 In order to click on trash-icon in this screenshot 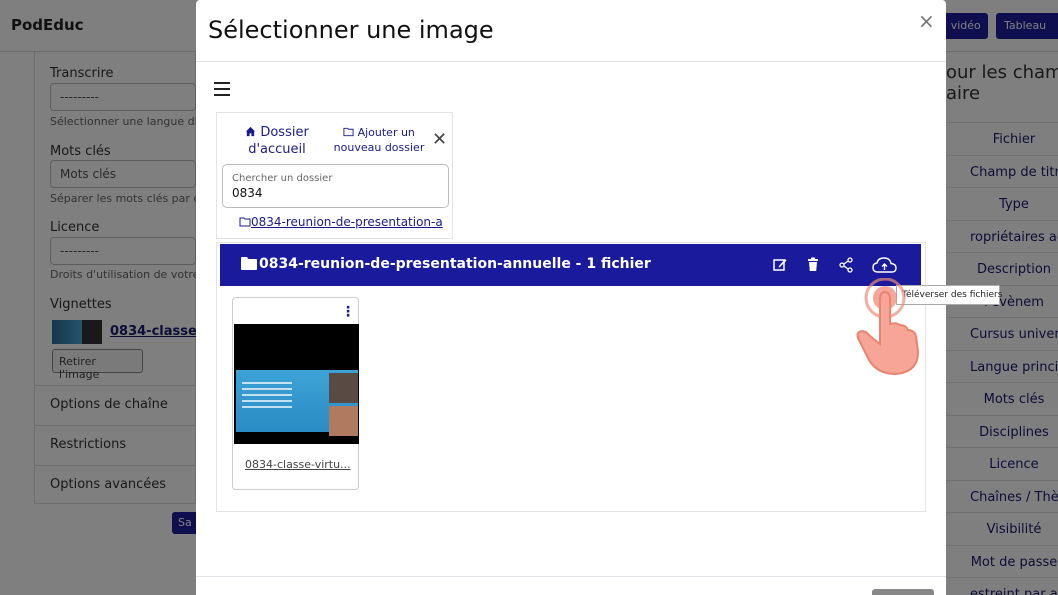, I will do `click(813, 265)`.